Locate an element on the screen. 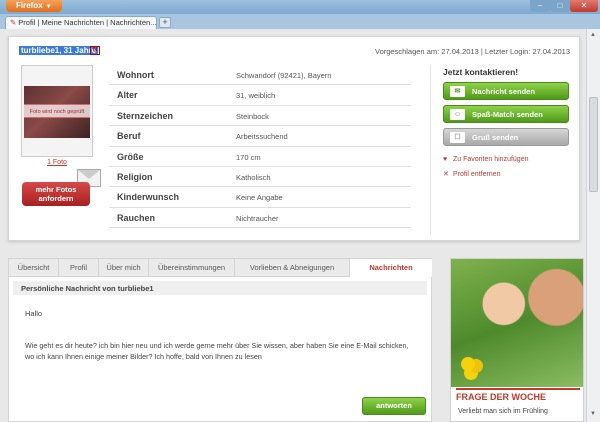  attribute-row: Wohnort Schwandorf (92421), Bayern is located at coordinates (260, 75).